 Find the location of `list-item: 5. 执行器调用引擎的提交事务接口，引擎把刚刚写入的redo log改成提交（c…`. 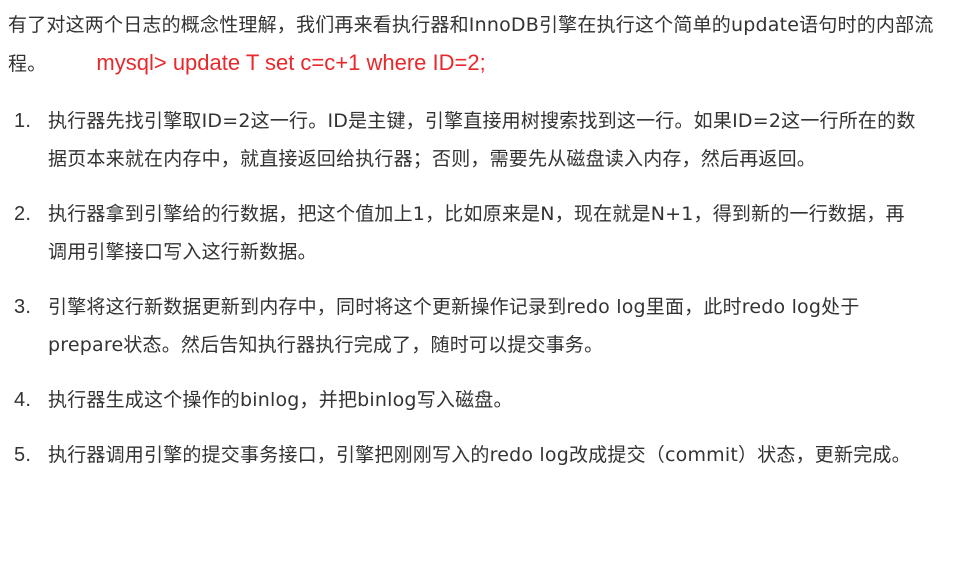

list-item: 5. 执行器调用引擎的提交事务接口，引擎把刚刚写入的redo log改成提交（c… is located at coordinates (466, 455).